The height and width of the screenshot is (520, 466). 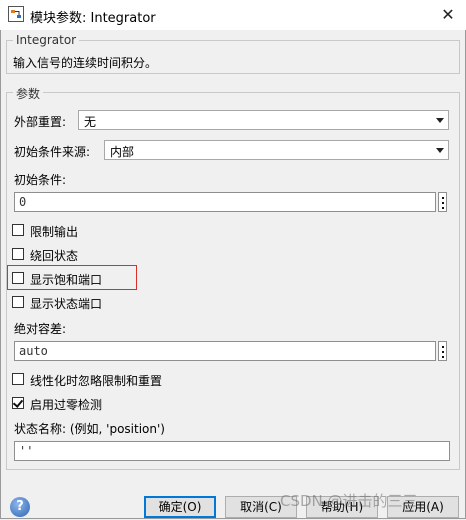 What do you see at coordinates (90, 122) in the screenshot?
I see `external-reset-value: 无` at bounding box center [90, 122].